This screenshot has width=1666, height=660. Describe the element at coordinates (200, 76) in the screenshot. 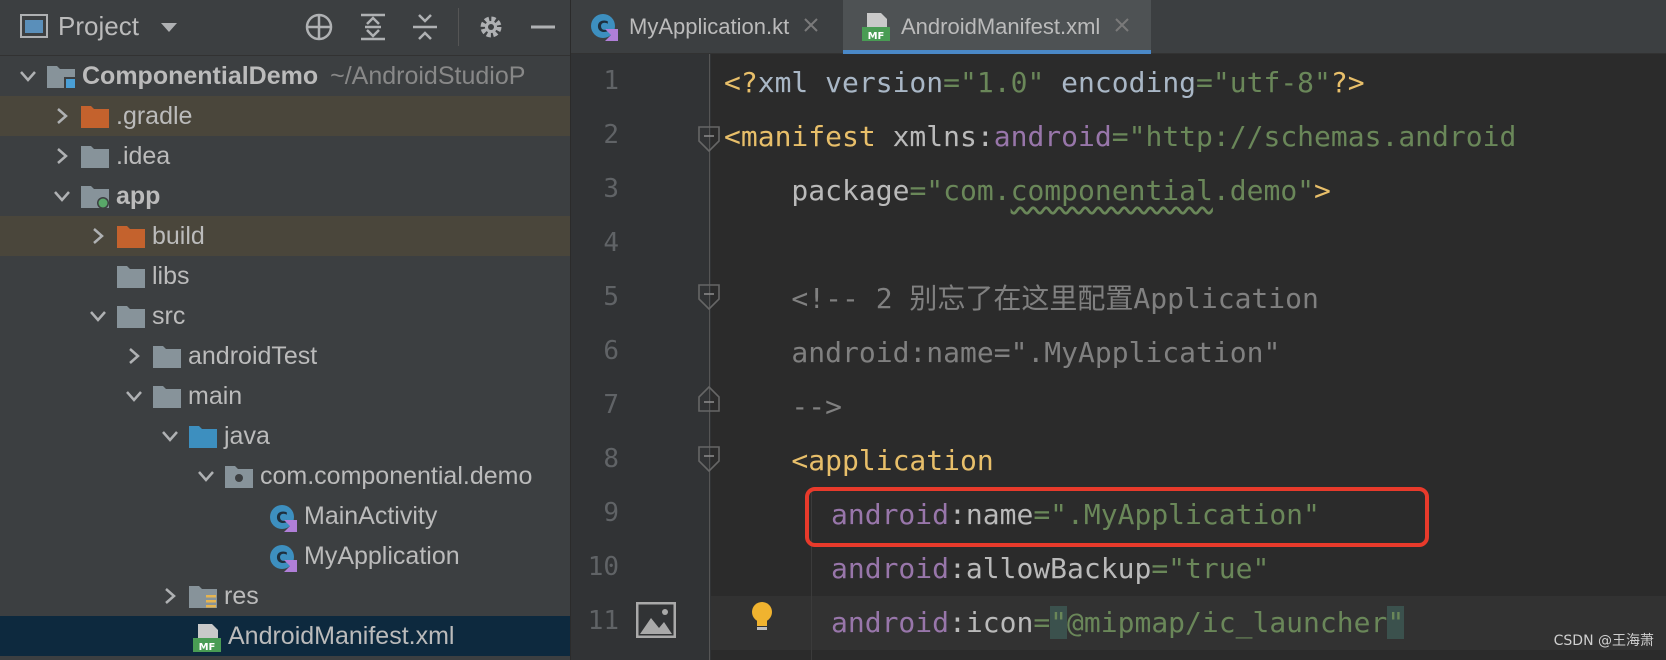

I see `tree-item-label: ComponentialDemo` at that location.